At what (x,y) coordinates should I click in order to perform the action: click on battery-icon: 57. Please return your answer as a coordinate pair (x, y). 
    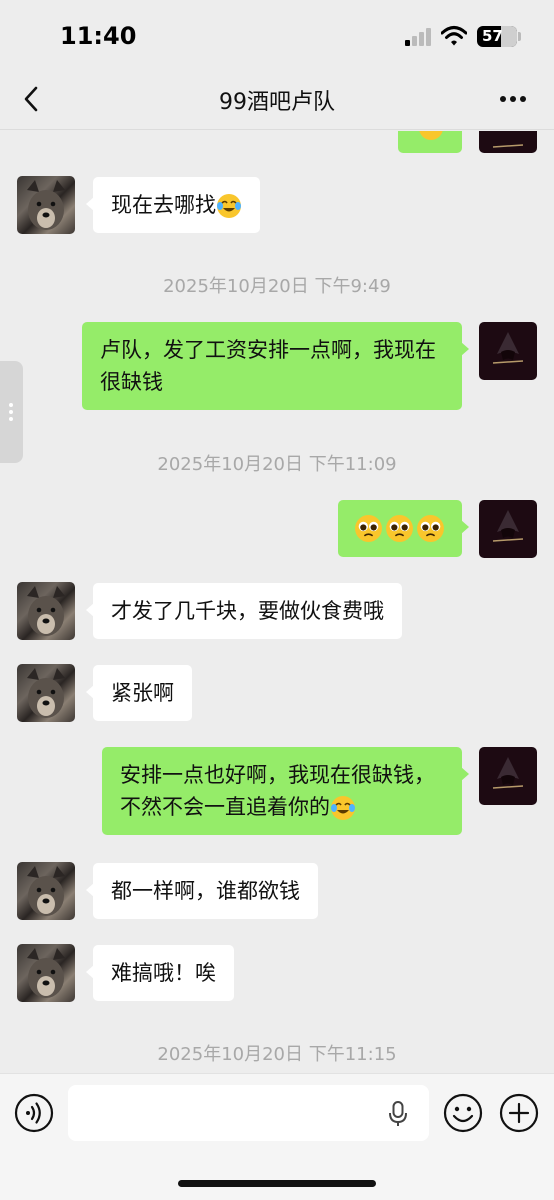
    Looking at the image, I should click on (497, 36).